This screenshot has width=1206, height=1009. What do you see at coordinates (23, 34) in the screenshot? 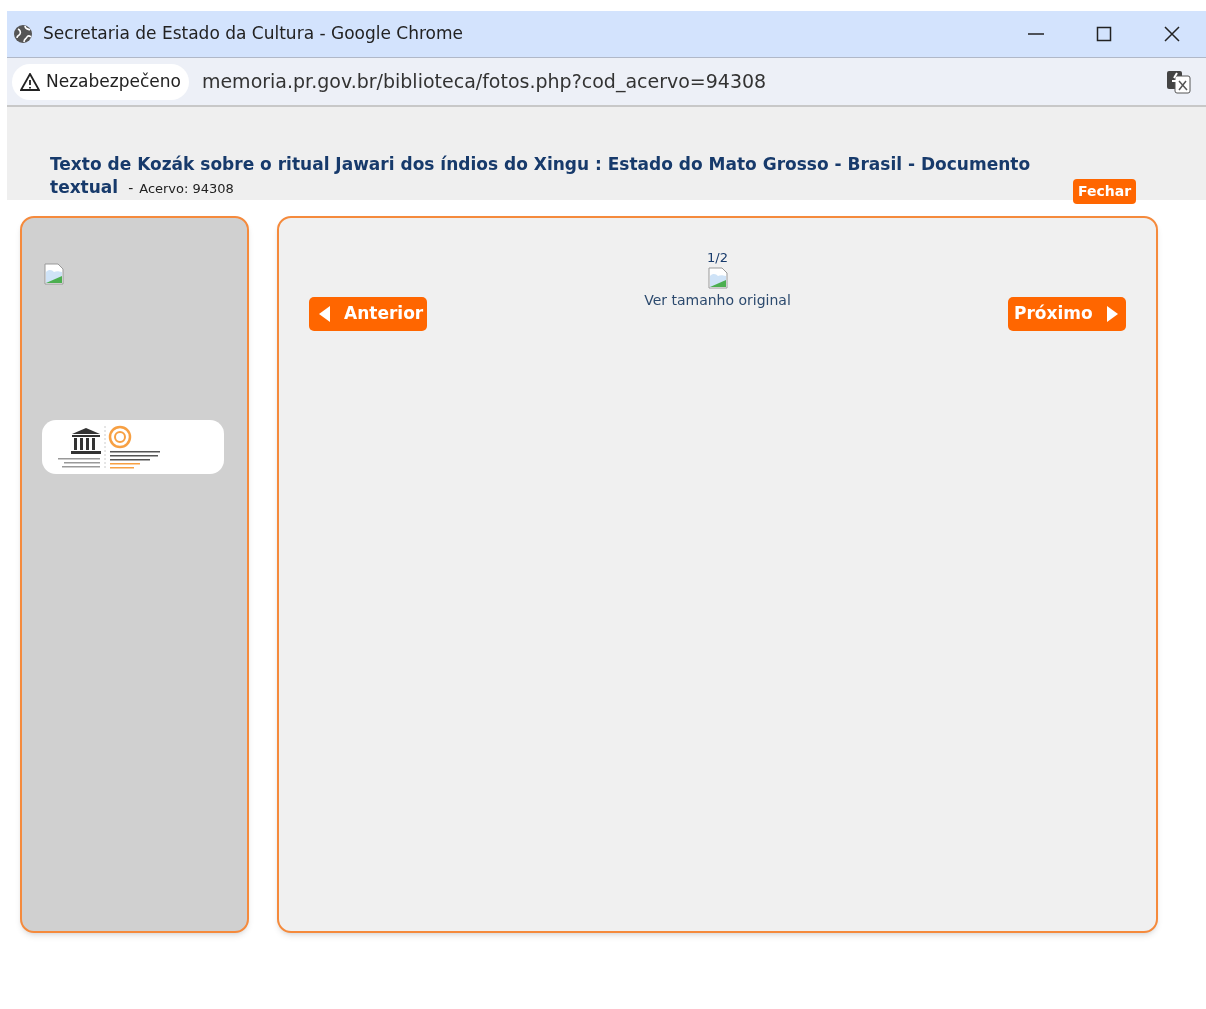
I see `globe-icon` at bounding box center [23, 34].